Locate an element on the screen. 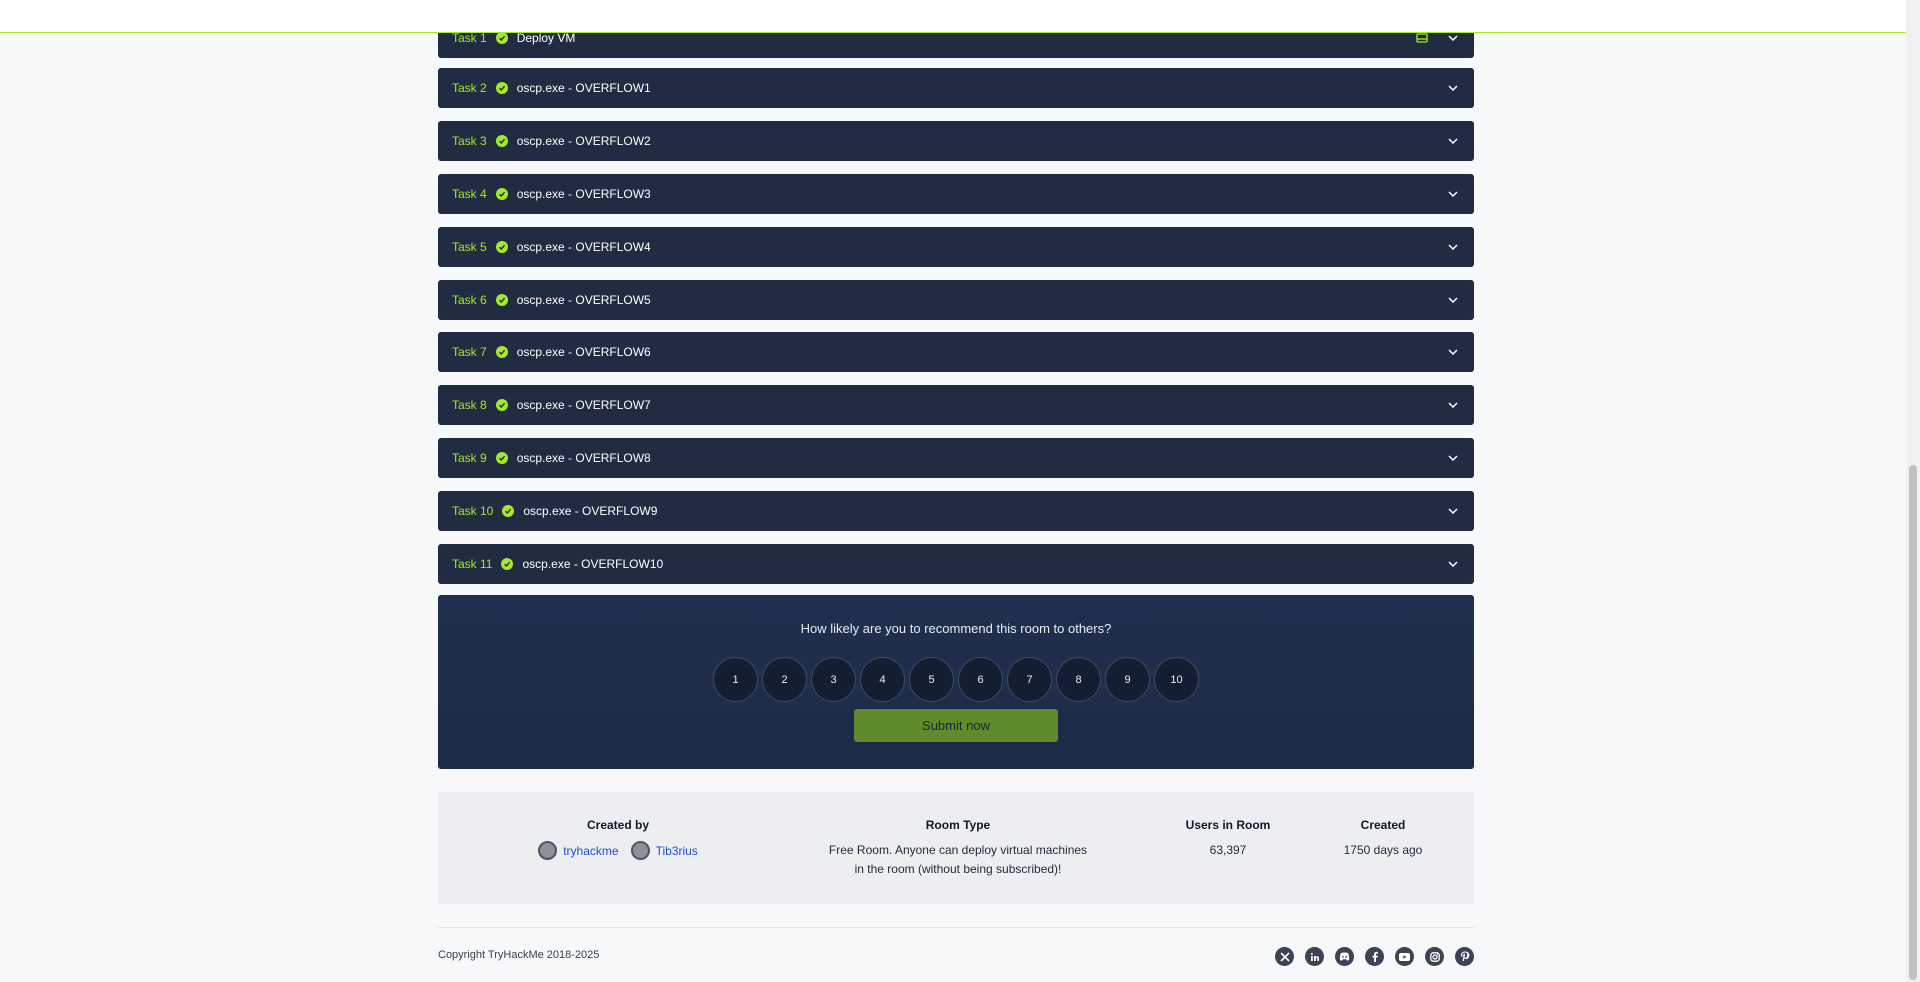 Image resolution: width=1920 pixels, height=982 pixels. copyright-text: Copyright TryHackMe 2018-2025 is located at coordinates (519, 955).